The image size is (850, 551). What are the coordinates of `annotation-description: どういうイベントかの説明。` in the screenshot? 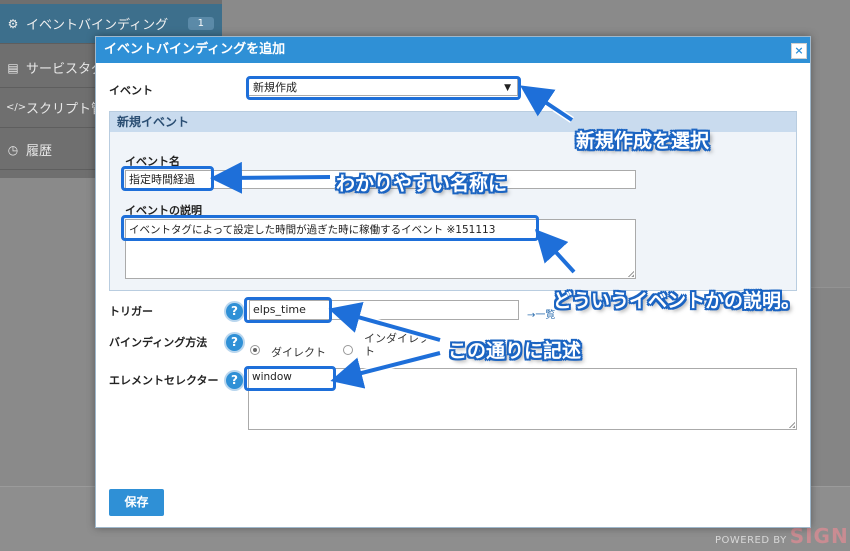 It's located at (677, 301).